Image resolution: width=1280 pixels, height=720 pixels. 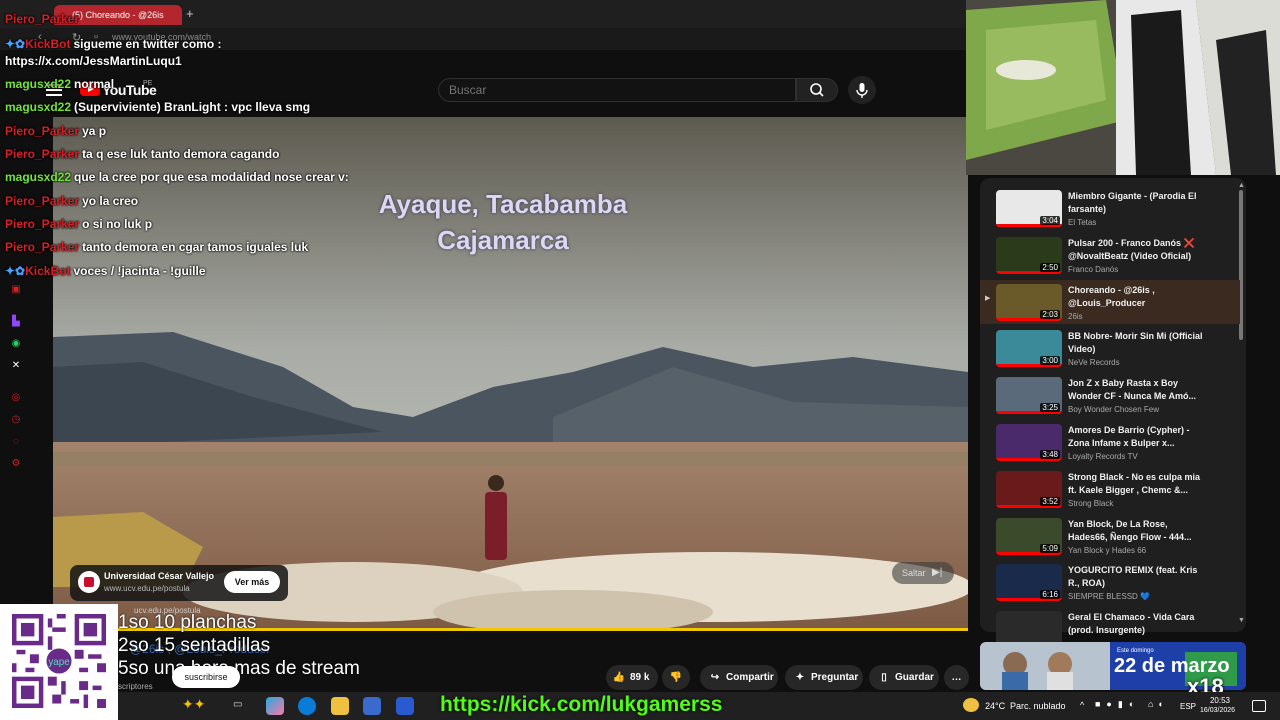 What do you see at coordinates (1217, 710) in the screenshot?
I see `taskbar-date: 16/03/2026` at bounding box center [1217, 710].